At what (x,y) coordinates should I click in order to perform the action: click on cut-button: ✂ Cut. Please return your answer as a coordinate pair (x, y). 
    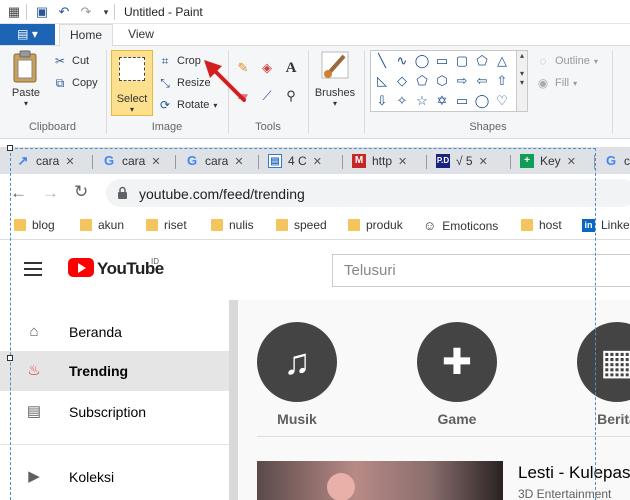
    Looking at the image, I should click on (70, 61).